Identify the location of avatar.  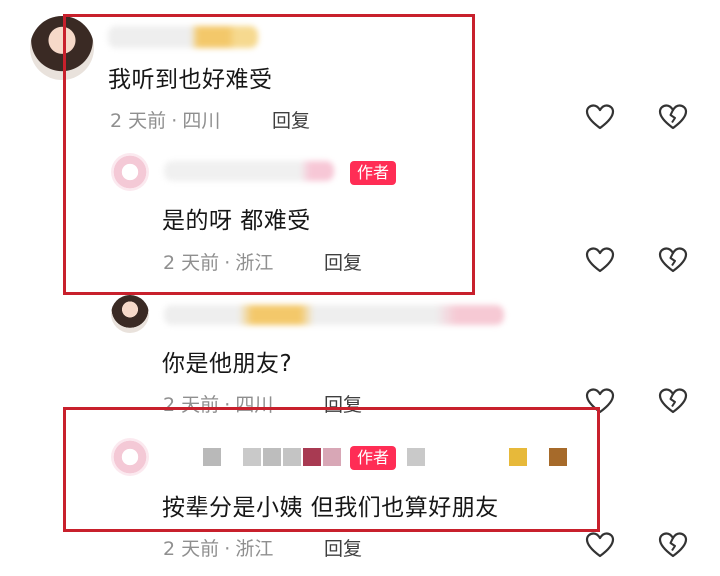
(130, 314).